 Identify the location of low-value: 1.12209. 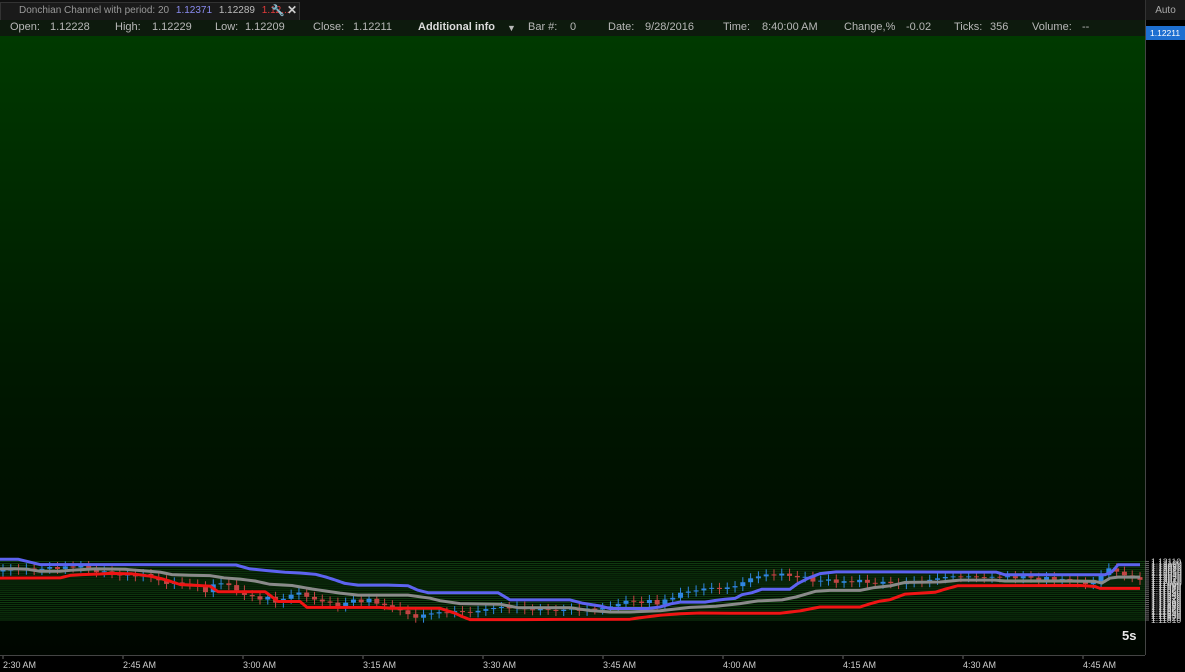
(265, 27).